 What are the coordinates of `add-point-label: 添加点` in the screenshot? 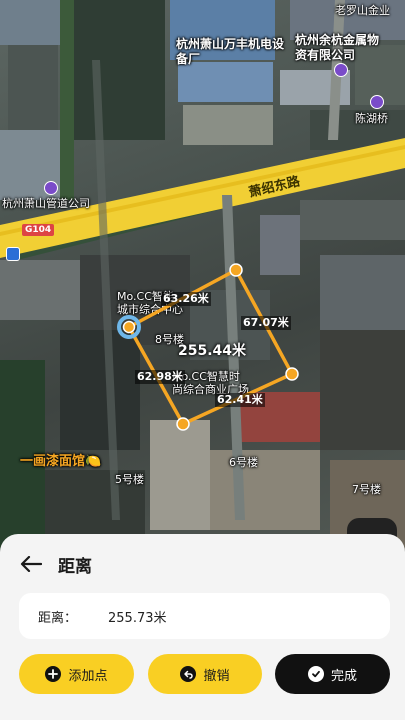 It's located at (88, 675).